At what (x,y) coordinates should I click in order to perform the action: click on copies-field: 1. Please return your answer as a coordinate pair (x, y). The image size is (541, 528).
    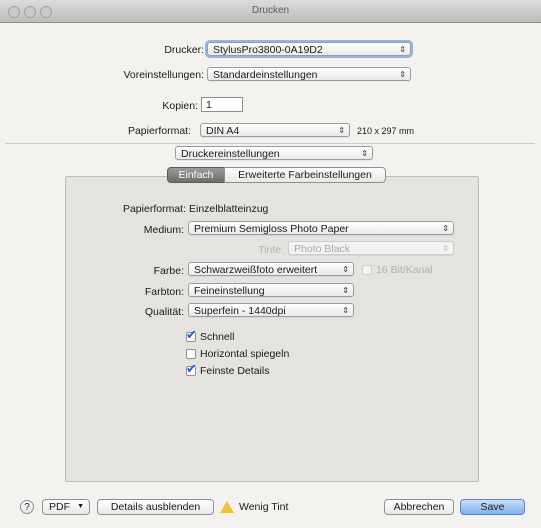
    Looking at the image, I should click on (222, 104).